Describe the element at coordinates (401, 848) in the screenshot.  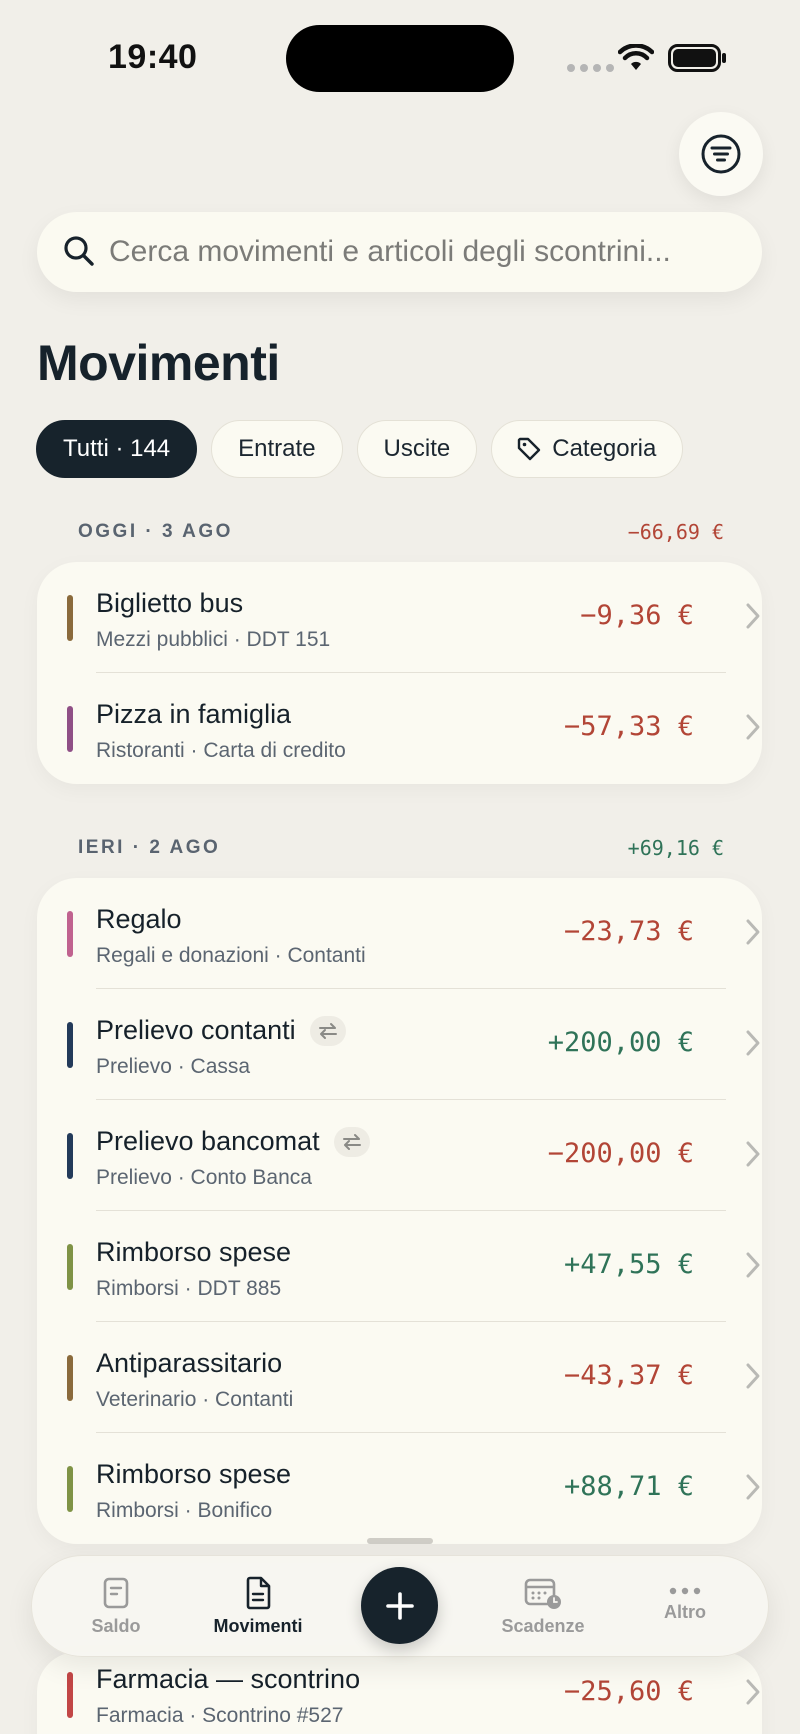
I see `section-header-yesterday: IERI · 2 AGO +69,16 €` at that location.